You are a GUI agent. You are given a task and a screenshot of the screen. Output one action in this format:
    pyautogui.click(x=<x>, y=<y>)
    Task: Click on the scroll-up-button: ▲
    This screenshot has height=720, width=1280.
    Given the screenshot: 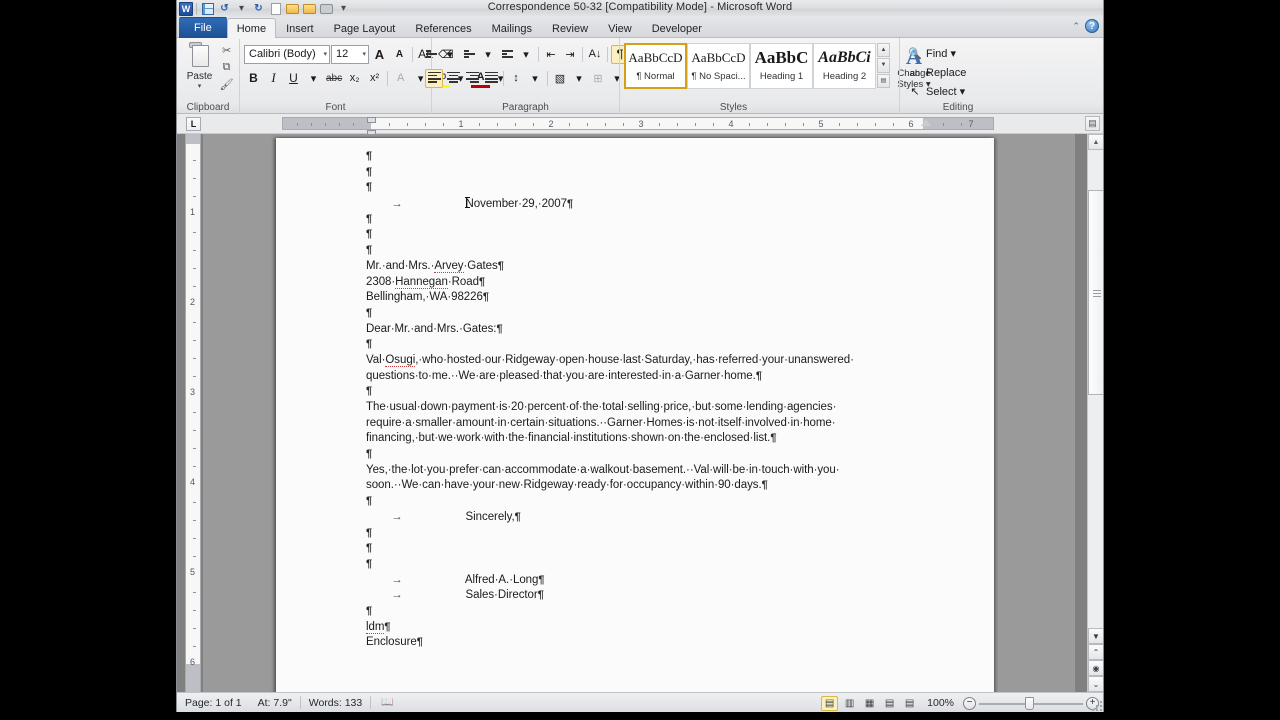 What is the action you would take?
    pyautogui.click(x=1095, y=142)
    